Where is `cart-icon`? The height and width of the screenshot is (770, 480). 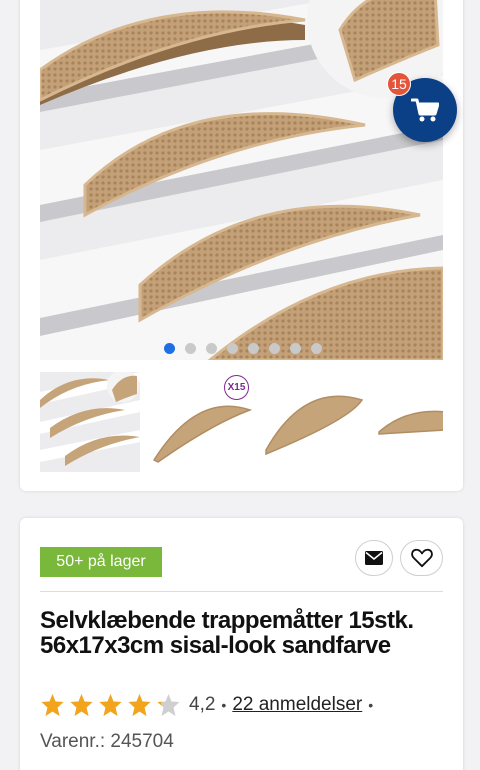 cart-icon is located at coordinates (425, 110).